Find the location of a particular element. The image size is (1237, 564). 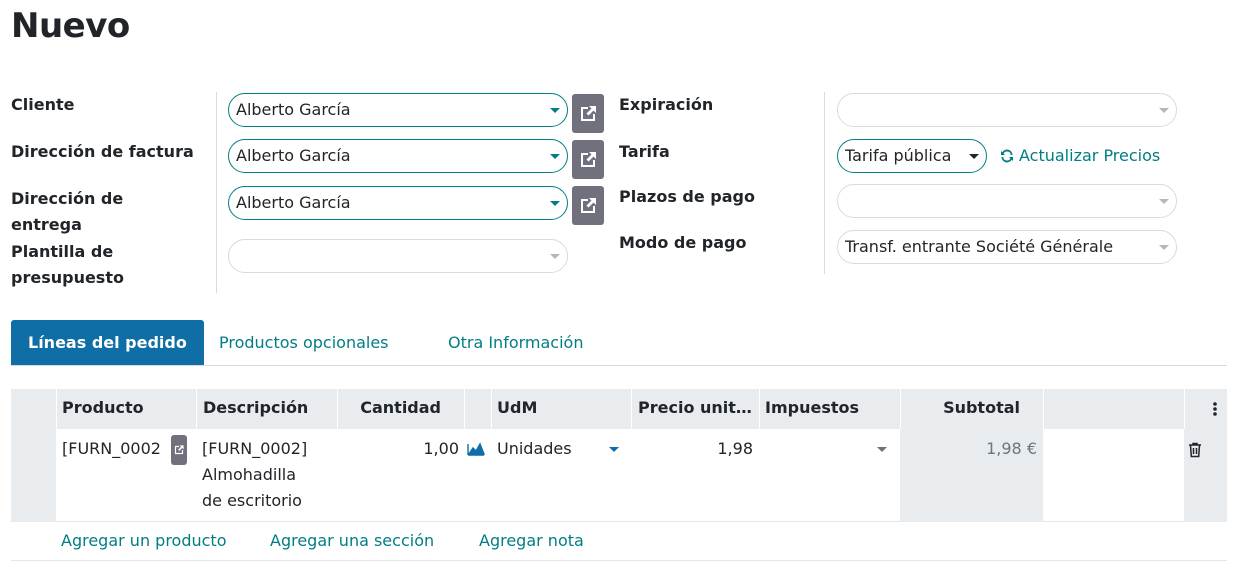

label-plantilla-line1: Plantilla de is located at coordinates (62, 251).